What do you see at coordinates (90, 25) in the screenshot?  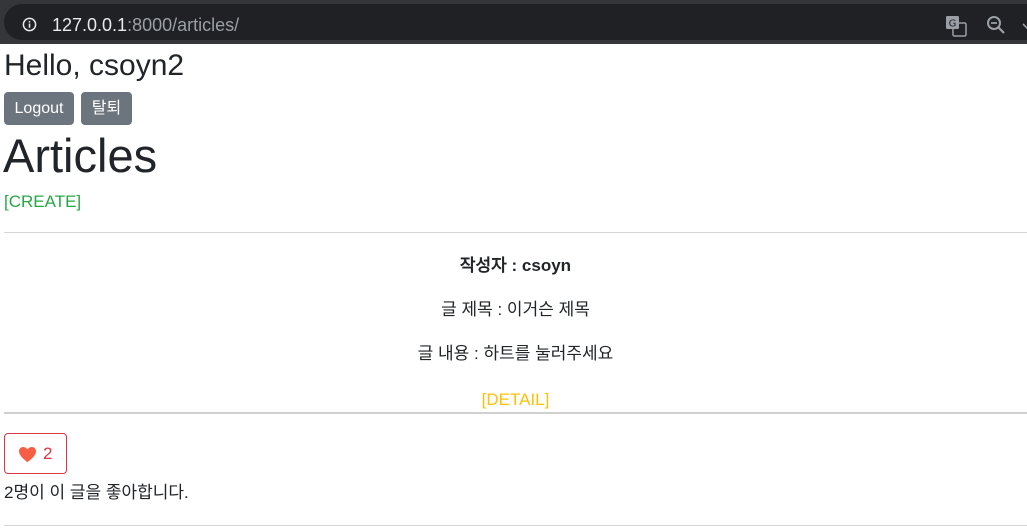 I see `url-host: 127.0.0.1` at bounding box center [90, 25].